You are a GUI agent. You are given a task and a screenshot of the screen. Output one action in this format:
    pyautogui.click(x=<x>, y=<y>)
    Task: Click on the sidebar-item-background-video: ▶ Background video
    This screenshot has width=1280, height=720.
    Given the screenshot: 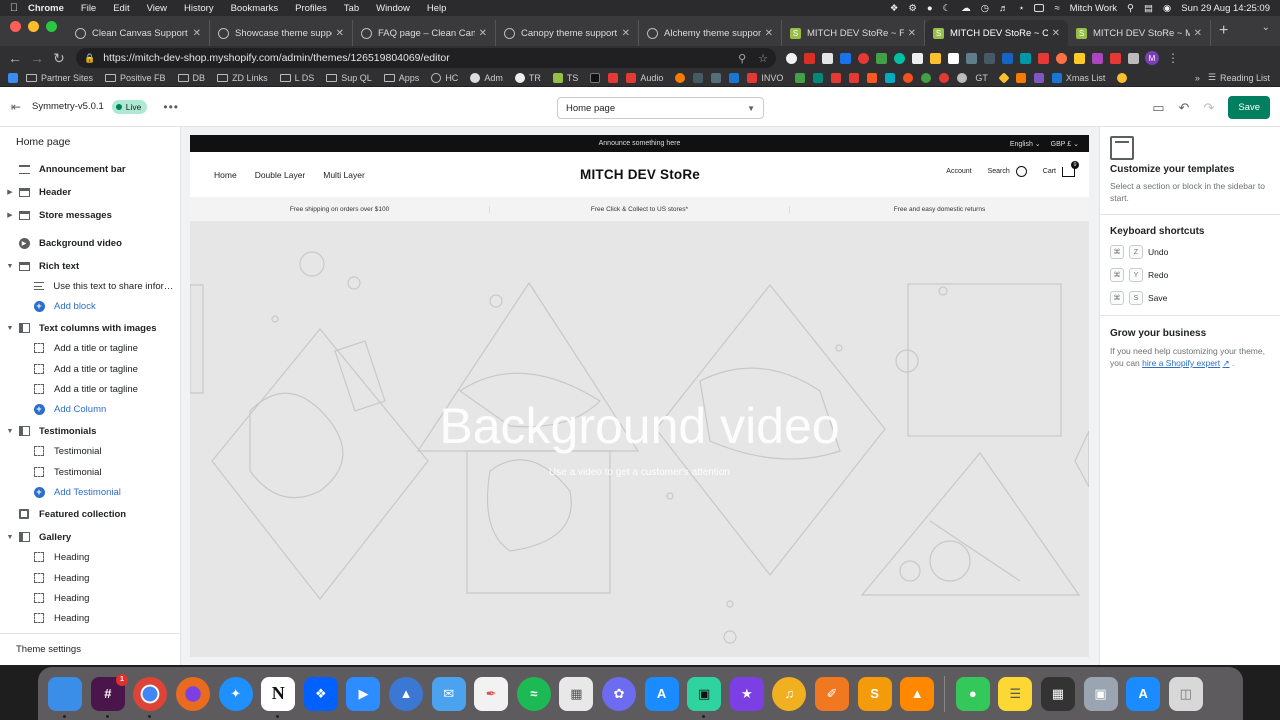 What is the action you would take?
    pyautogui.click(x=90, y=243)
    